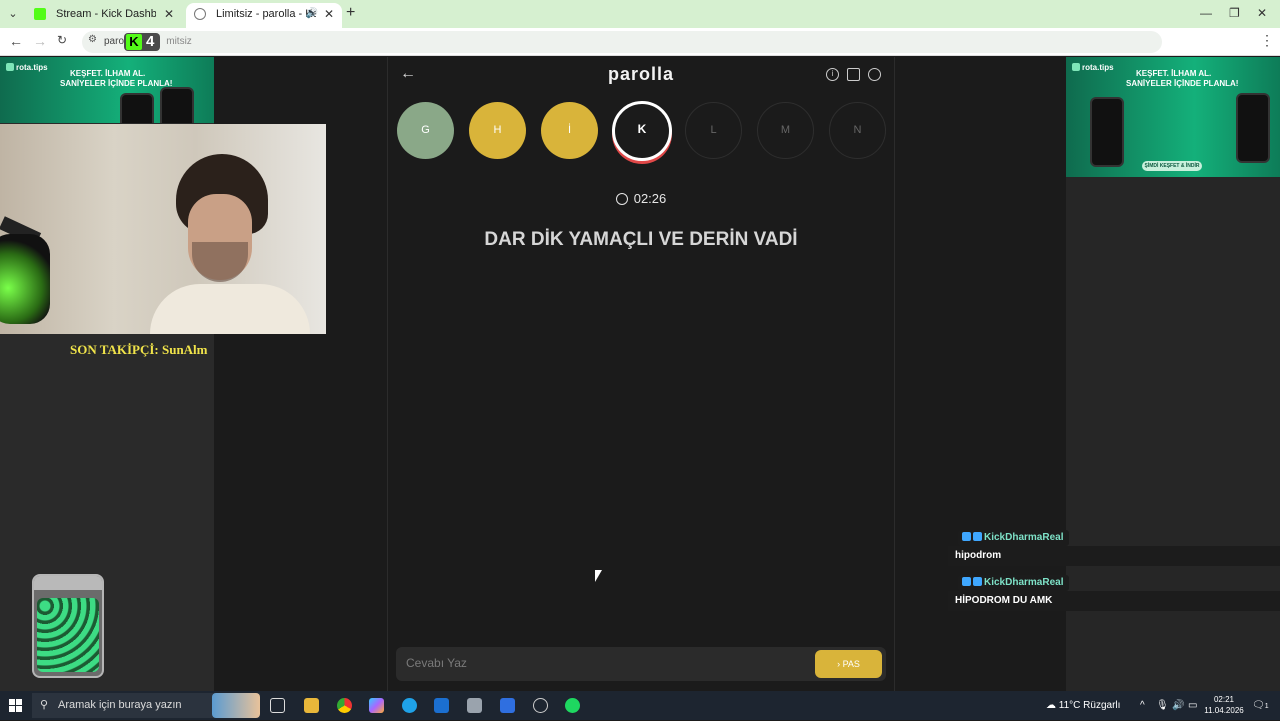 This screenshot has width=1280, height=721. Describe the element at coordinates (376, 705) in the screenshot. I see `copilot-icon` at that location.